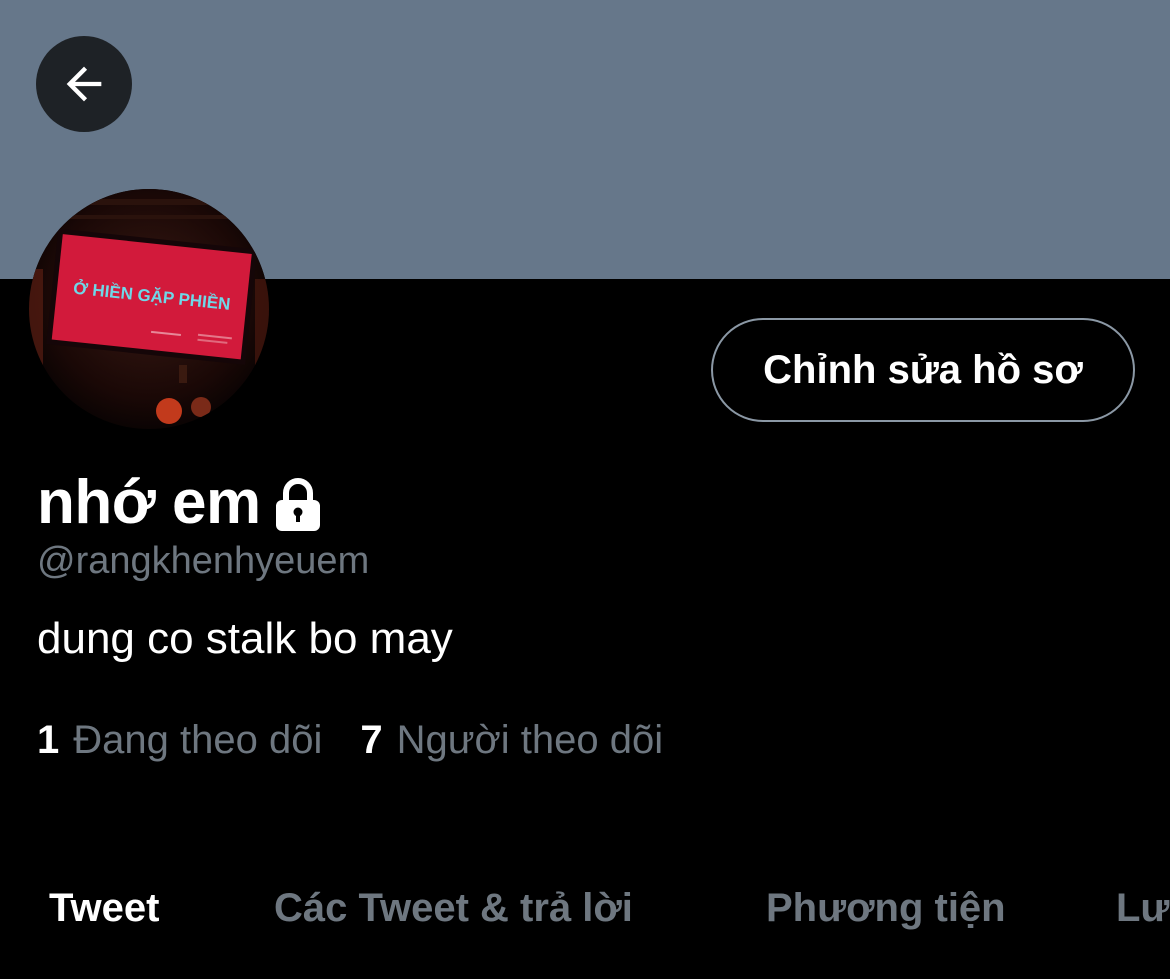 The image size is (1170, 979). Describe the element at coordinates (923, 370) in the screenshot. I see `edit-profile-button: Chỉnh sửa hồ sơ` at that location.